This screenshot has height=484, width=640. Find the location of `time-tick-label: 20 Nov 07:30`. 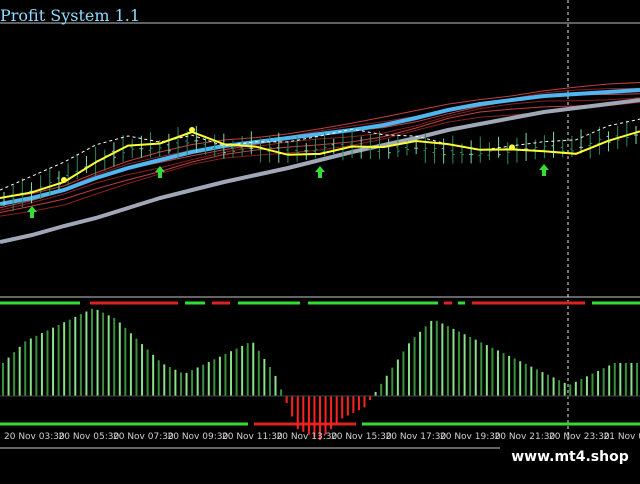

time-tick-label: 20 Nov 07:30 is located at coordinates (143, 437).